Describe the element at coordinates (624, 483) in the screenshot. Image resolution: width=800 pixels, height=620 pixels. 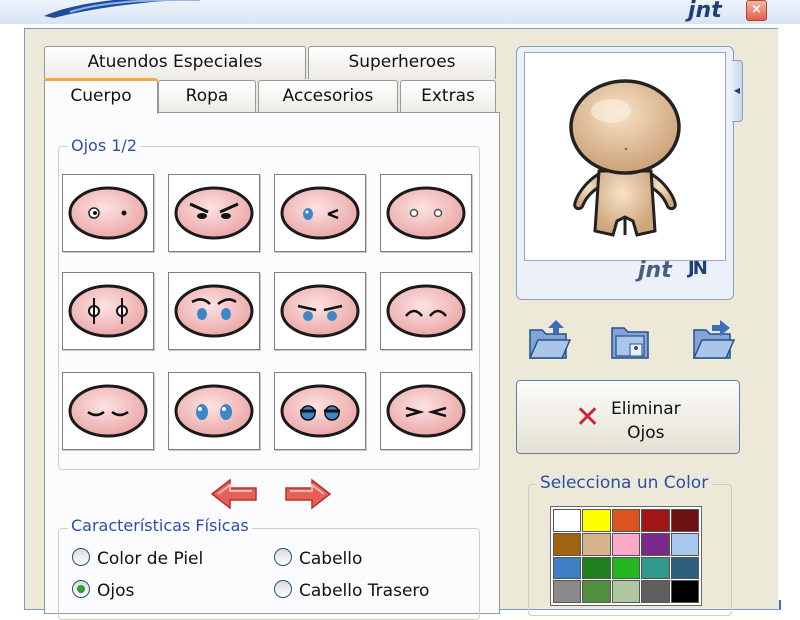
I see `color-group-legend: Selecciona un Color` at that location.